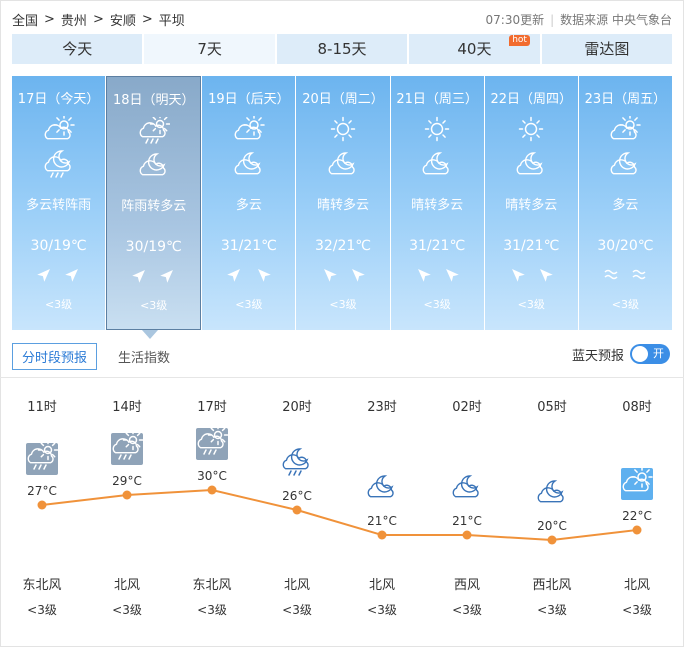  What do you see at coordinates (154, 128) in the screenshot?
I see `shower-icon` at bounding box center [154, 128].